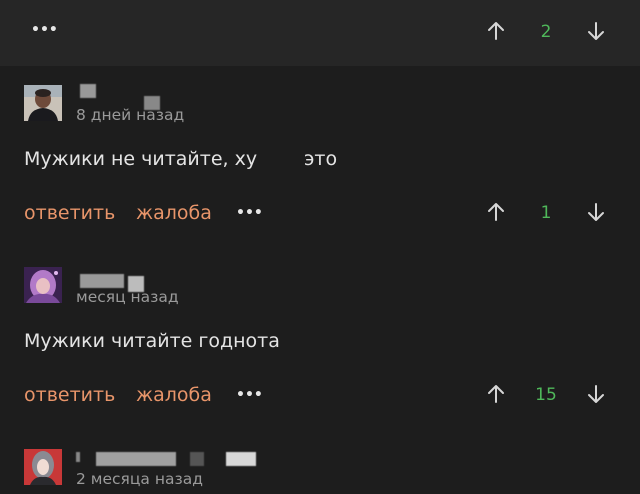 The image size is (640, 494). Describe the element at coordinates (546, 213) in the screenshot. I see `comment-score: 1` at that location.